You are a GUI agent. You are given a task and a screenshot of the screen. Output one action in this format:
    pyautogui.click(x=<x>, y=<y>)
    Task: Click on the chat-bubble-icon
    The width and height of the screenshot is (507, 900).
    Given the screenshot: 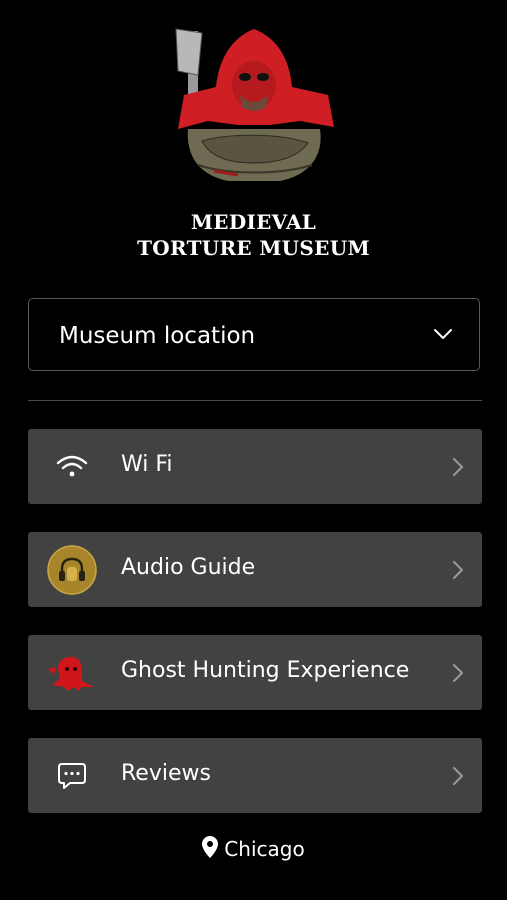 What is the action you would take?
    pyautogui.click(x=72, y=776)
    